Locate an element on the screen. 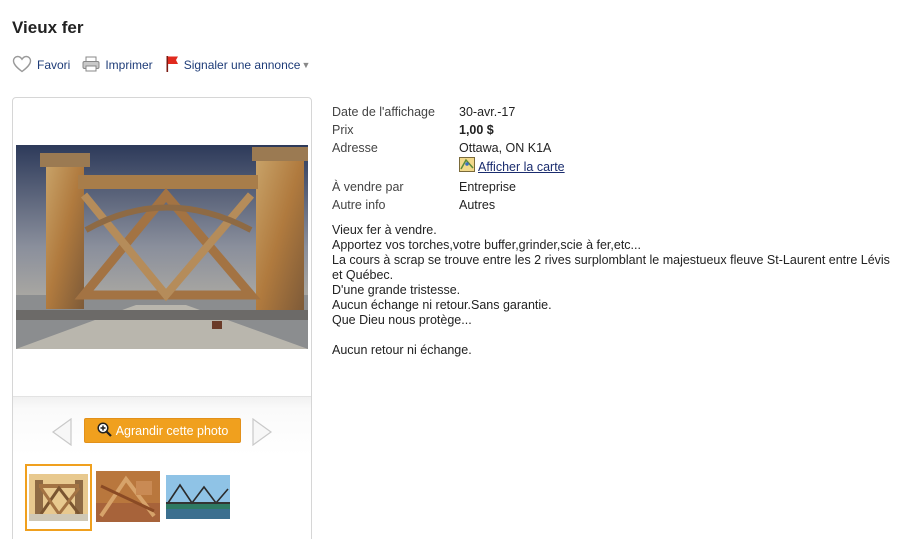 This screenshot has width=904, height=539. description-line: Aucun échange ni retour.Sans garantie. is located at coordinates (442, 305).